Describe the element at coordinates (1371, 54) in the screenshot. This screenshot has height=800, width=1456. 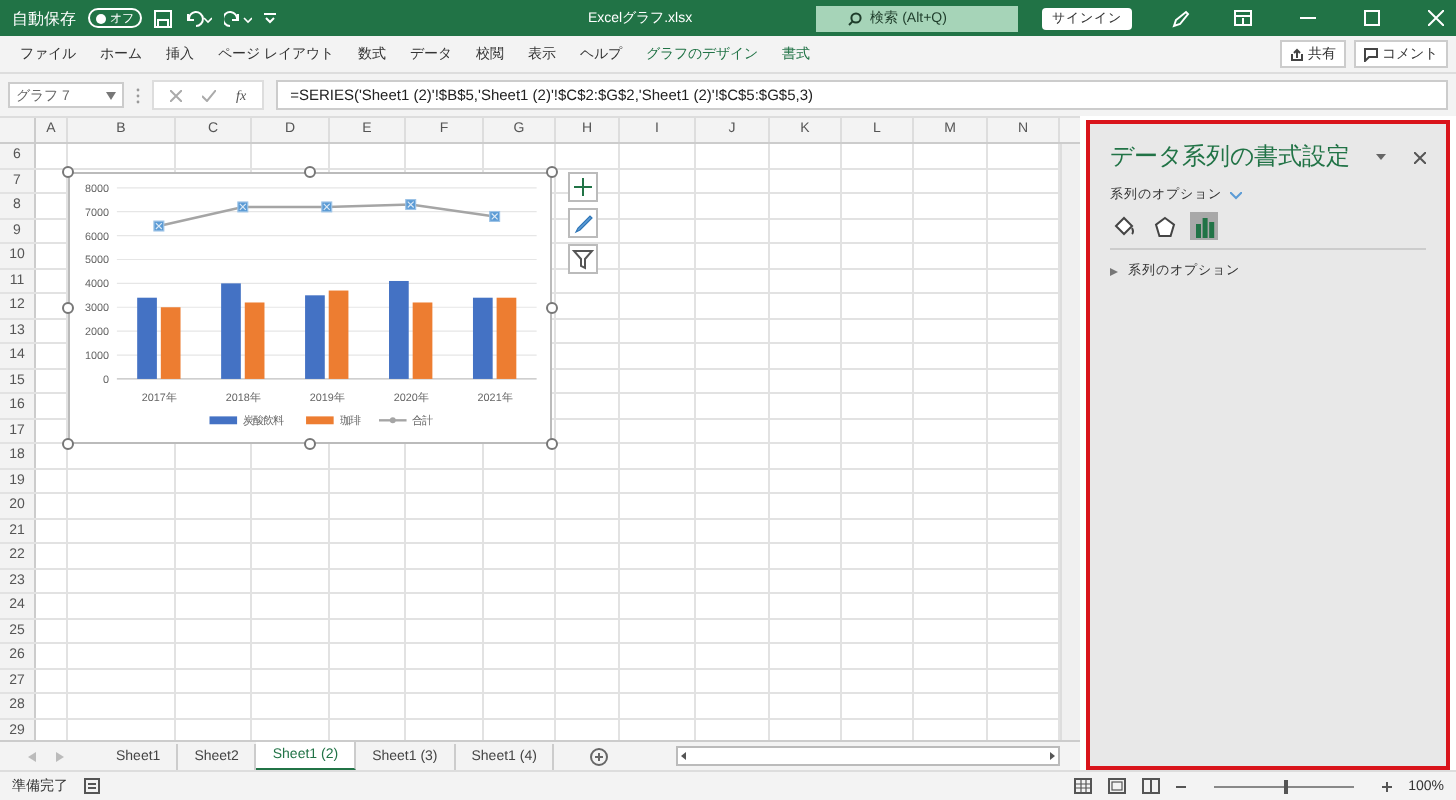
I see `comment-icon` at that location.